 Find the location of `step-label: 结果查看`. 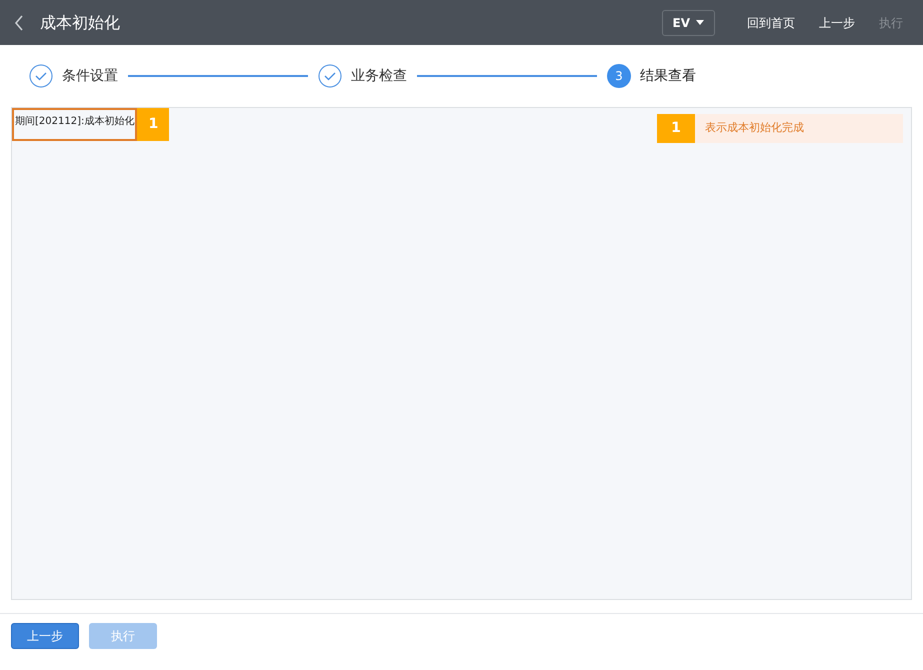

step-label: 结果查看 is located at coordinates (668, 76).